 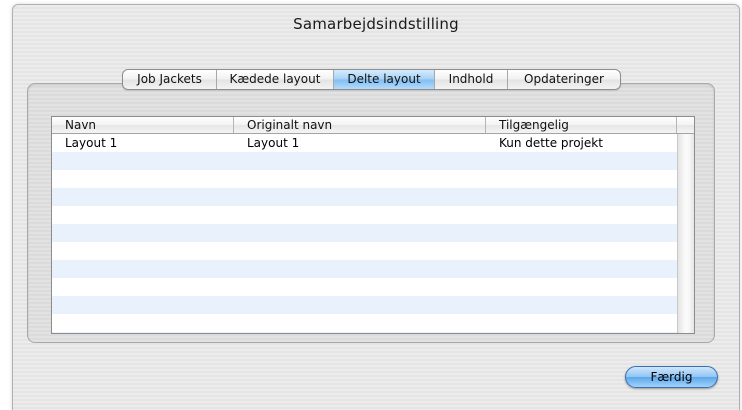 I want to click on tab-linked-layouts: Kædede layout, so click(x=275, y=79).